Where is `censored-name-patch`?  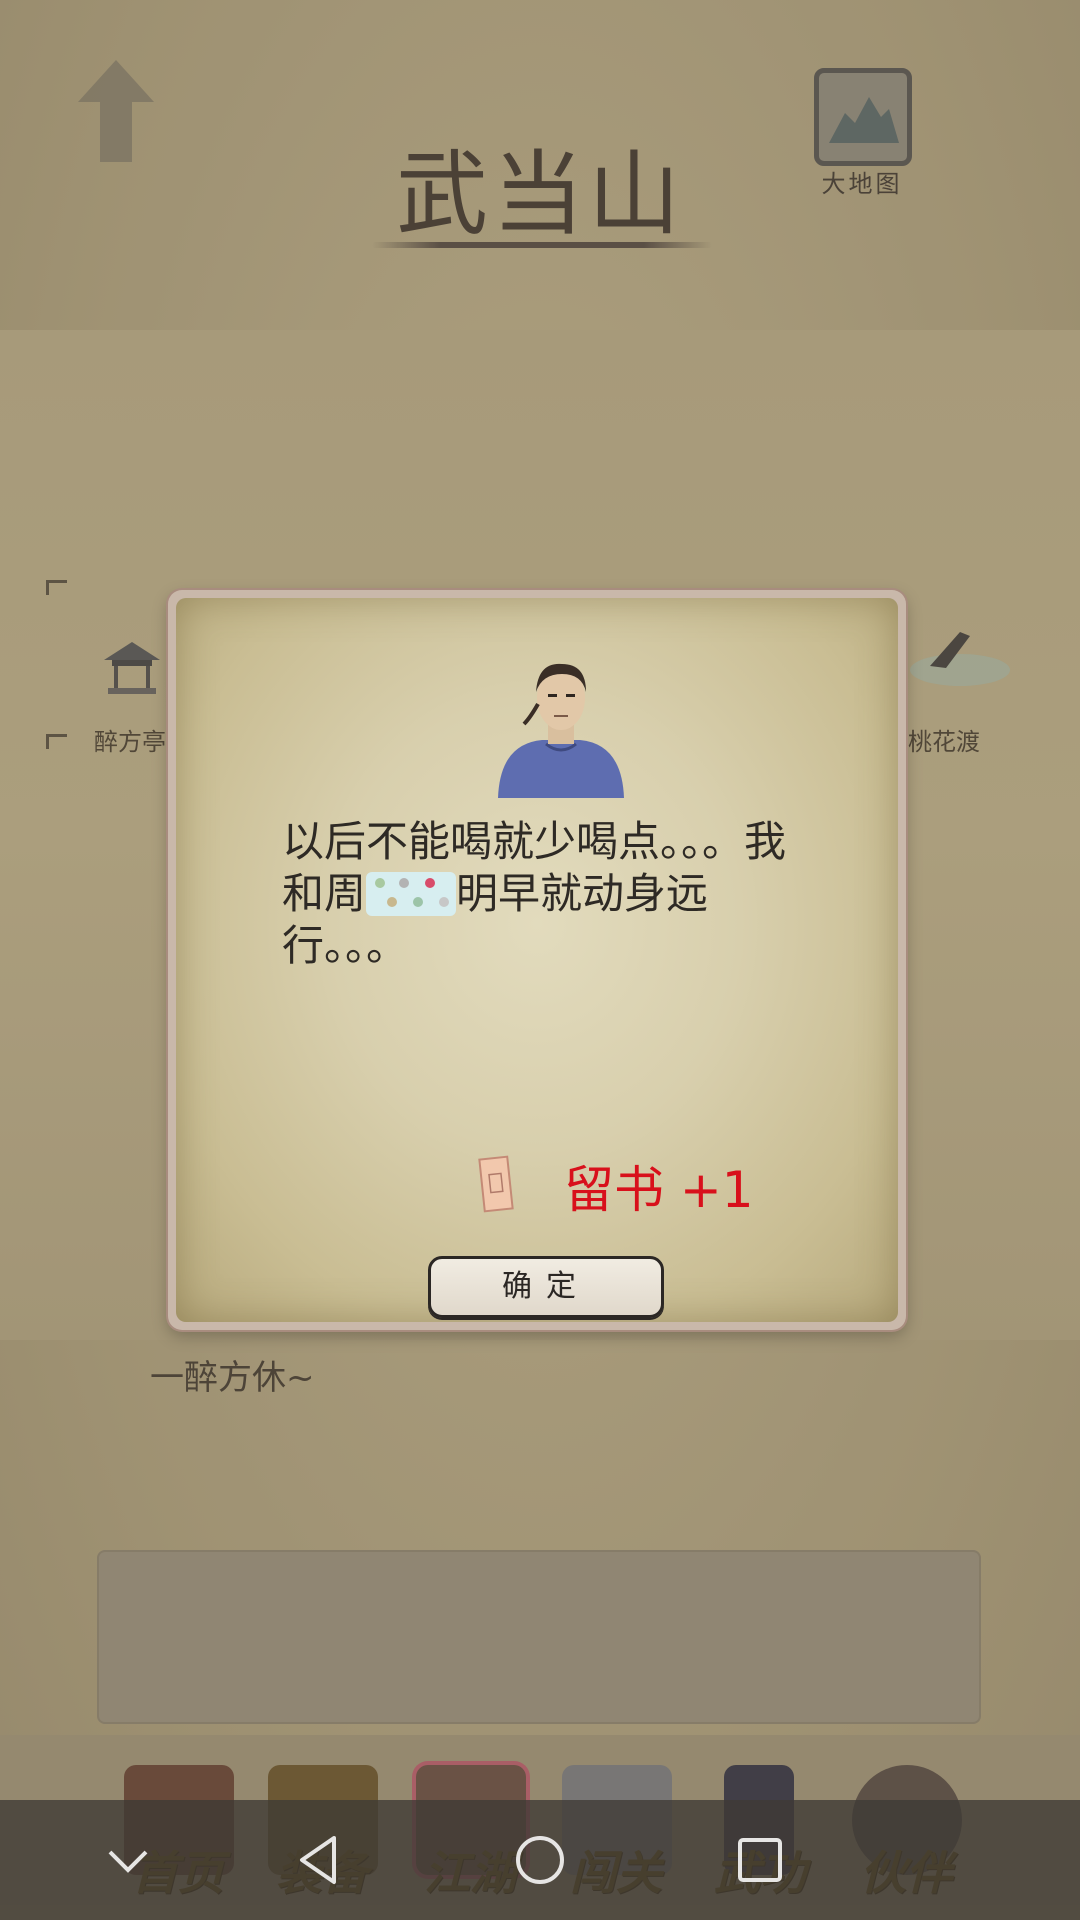
censored-name-patch is located at coordinates (411, 894).